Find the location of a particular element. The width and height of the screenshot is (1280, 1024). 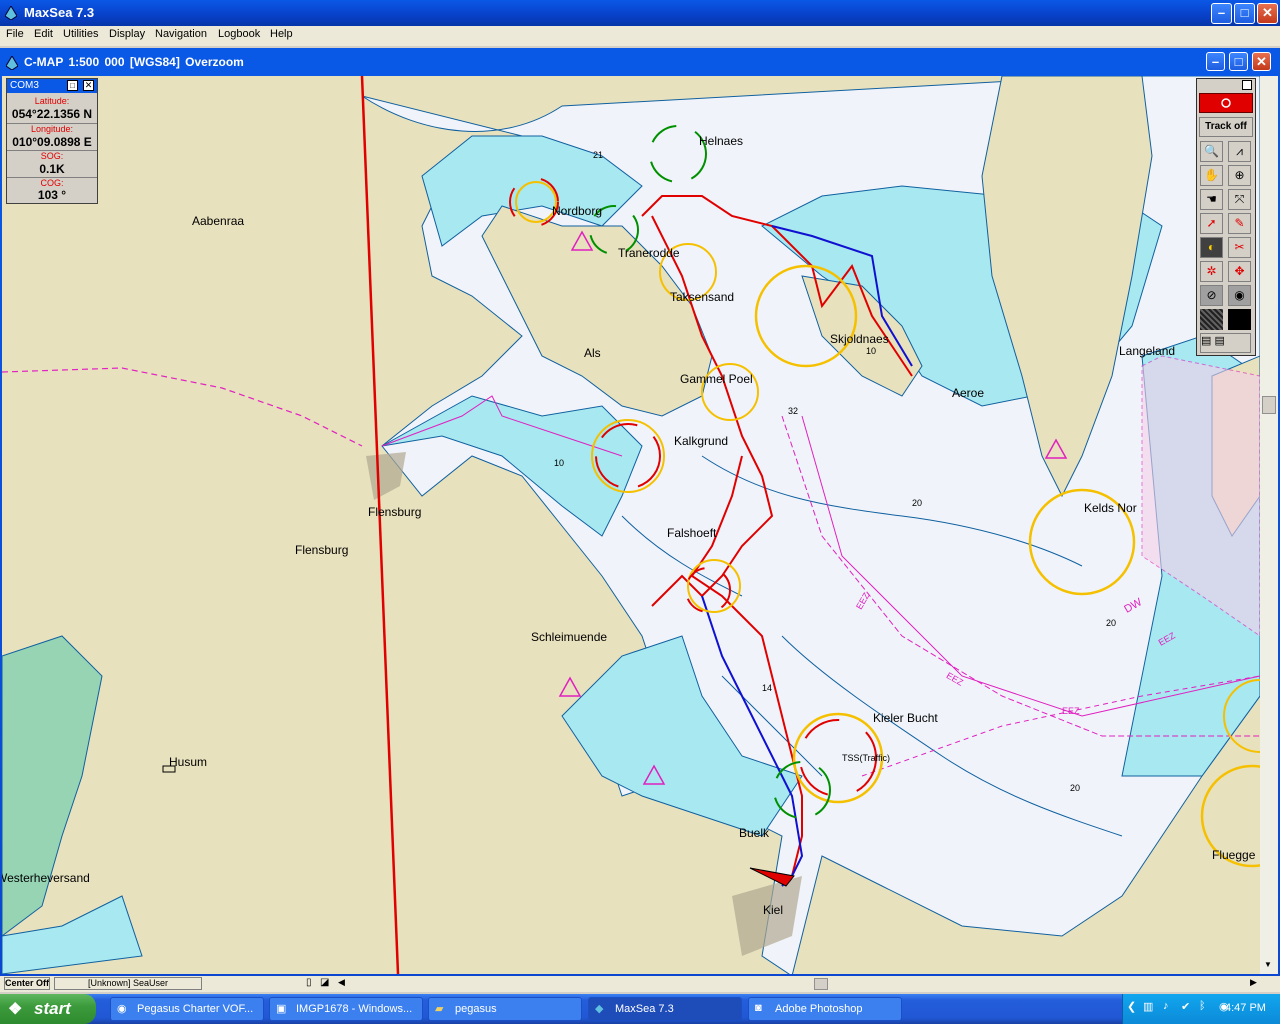

image-viewer-icon: ▣ is located at coordinates (281, 1009).